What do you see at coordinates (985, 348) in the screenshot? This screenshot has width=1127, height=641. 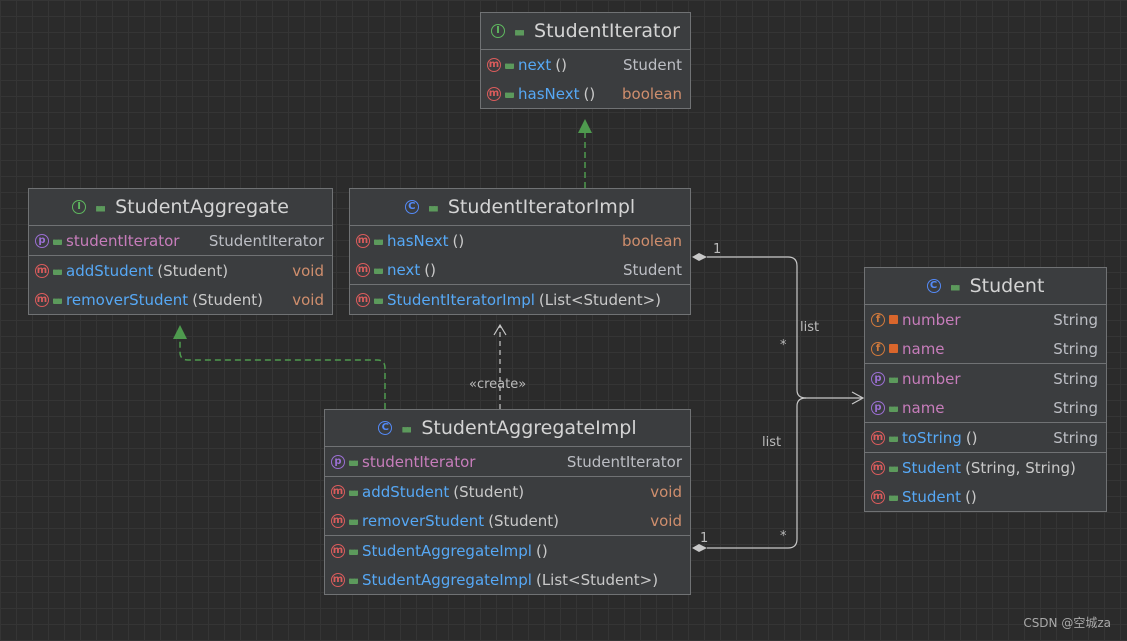 I see `field-row: f name String` at bounding box center [985, 348].